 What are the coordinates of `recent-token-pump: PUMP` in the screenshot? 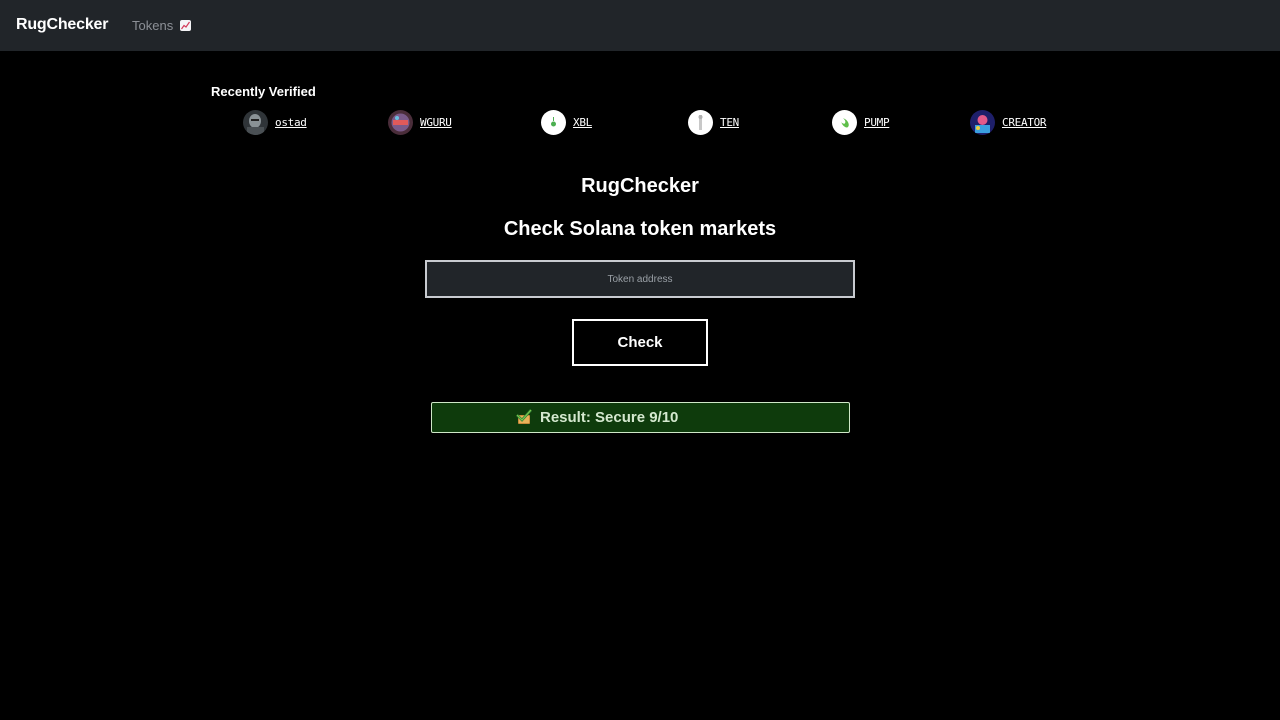 It's located at (861, 122).